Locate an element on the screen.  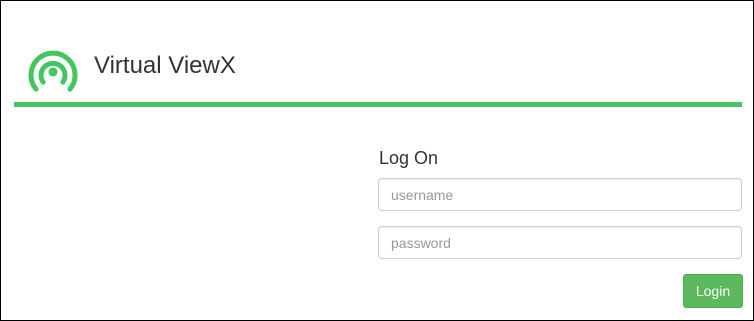
header-divider is located at coordinates (378, 104).